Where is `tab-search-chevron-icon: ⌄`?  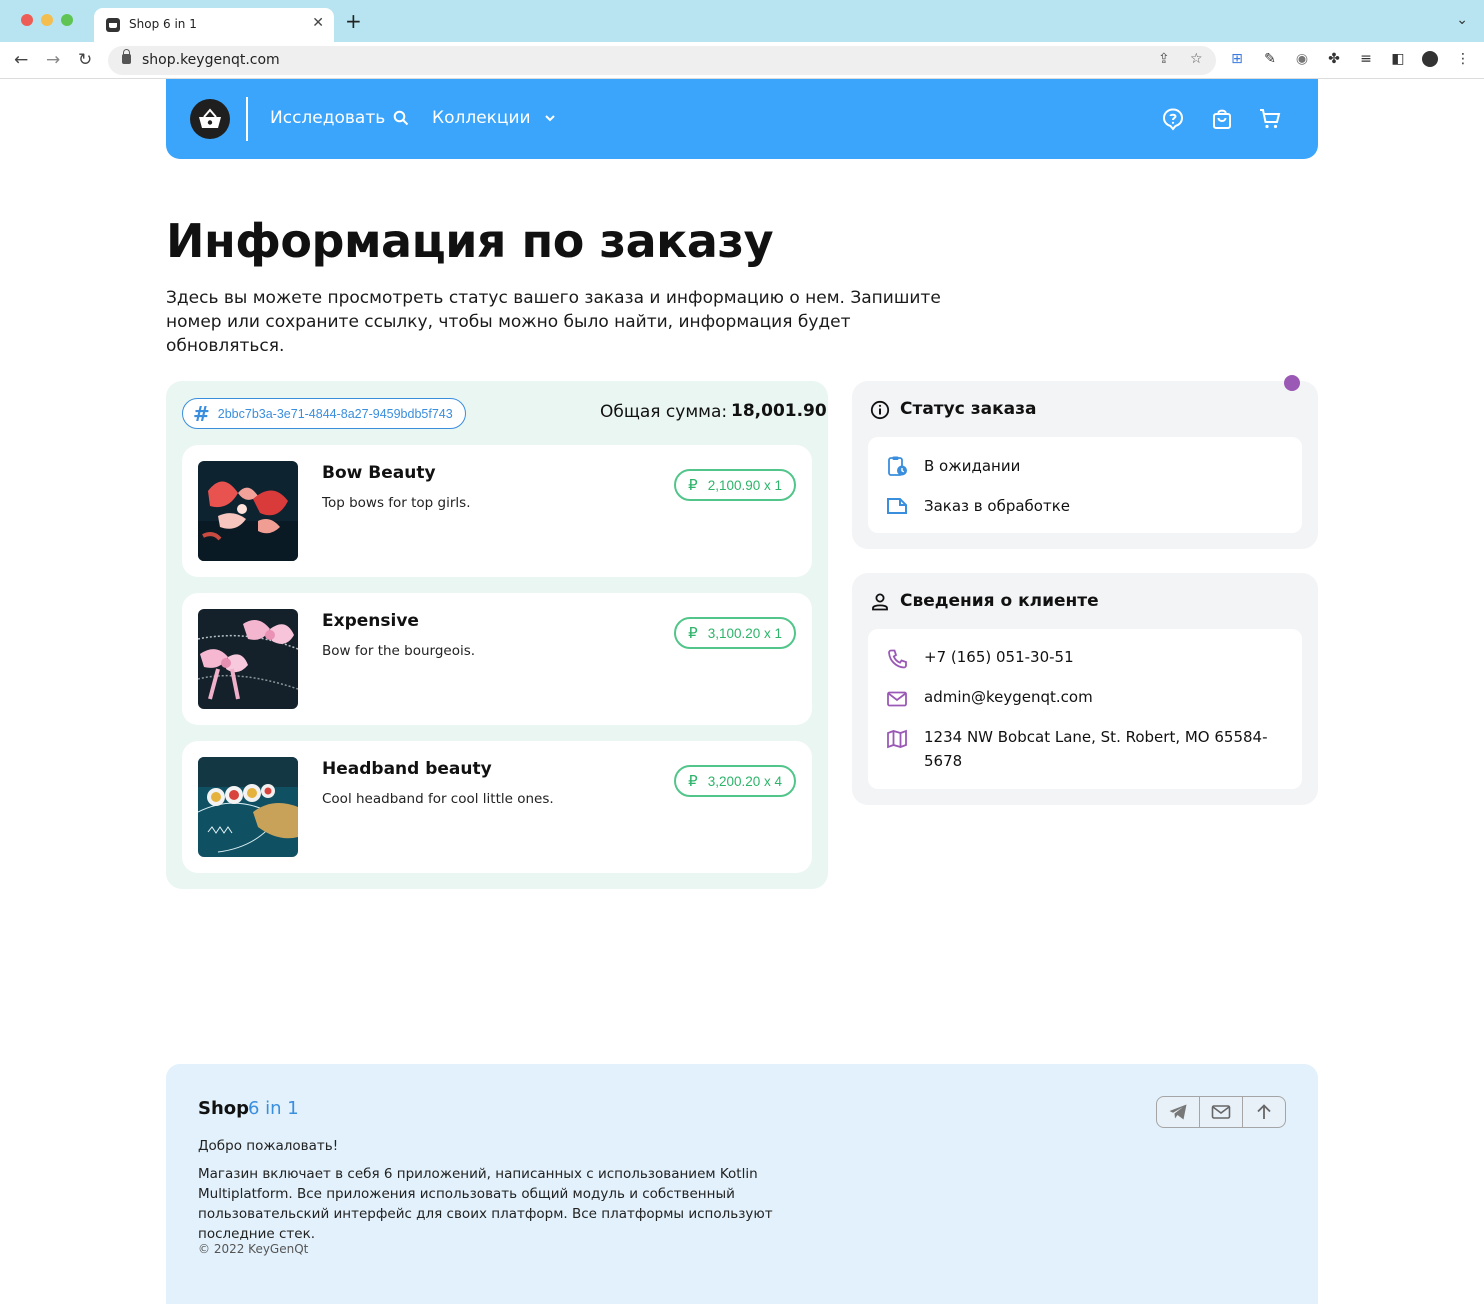
tab-search-chevron-icon: ⌄ is located at coordinates (1462, 20).